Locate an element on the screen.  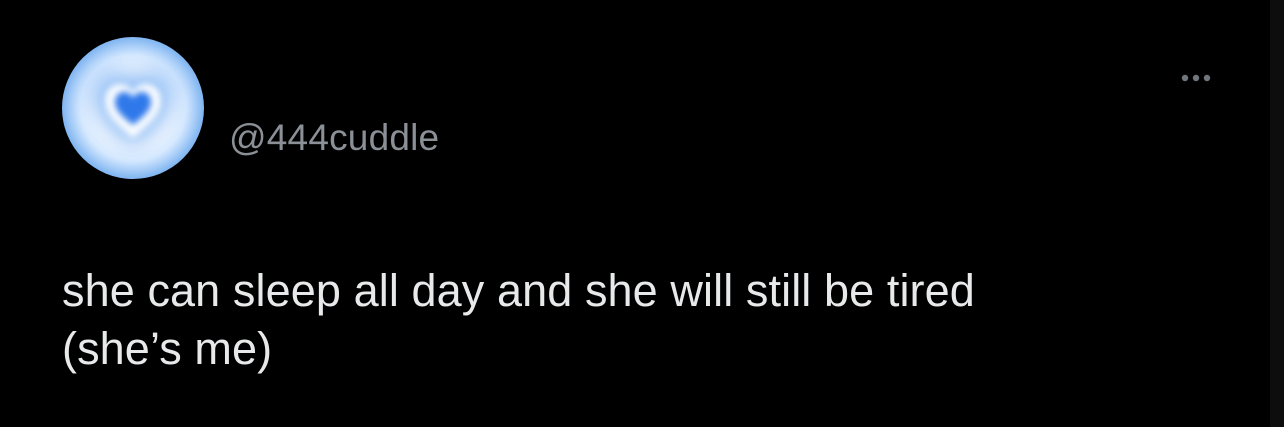
user-handle: @444cuddle is located at coordinates (334, 138).